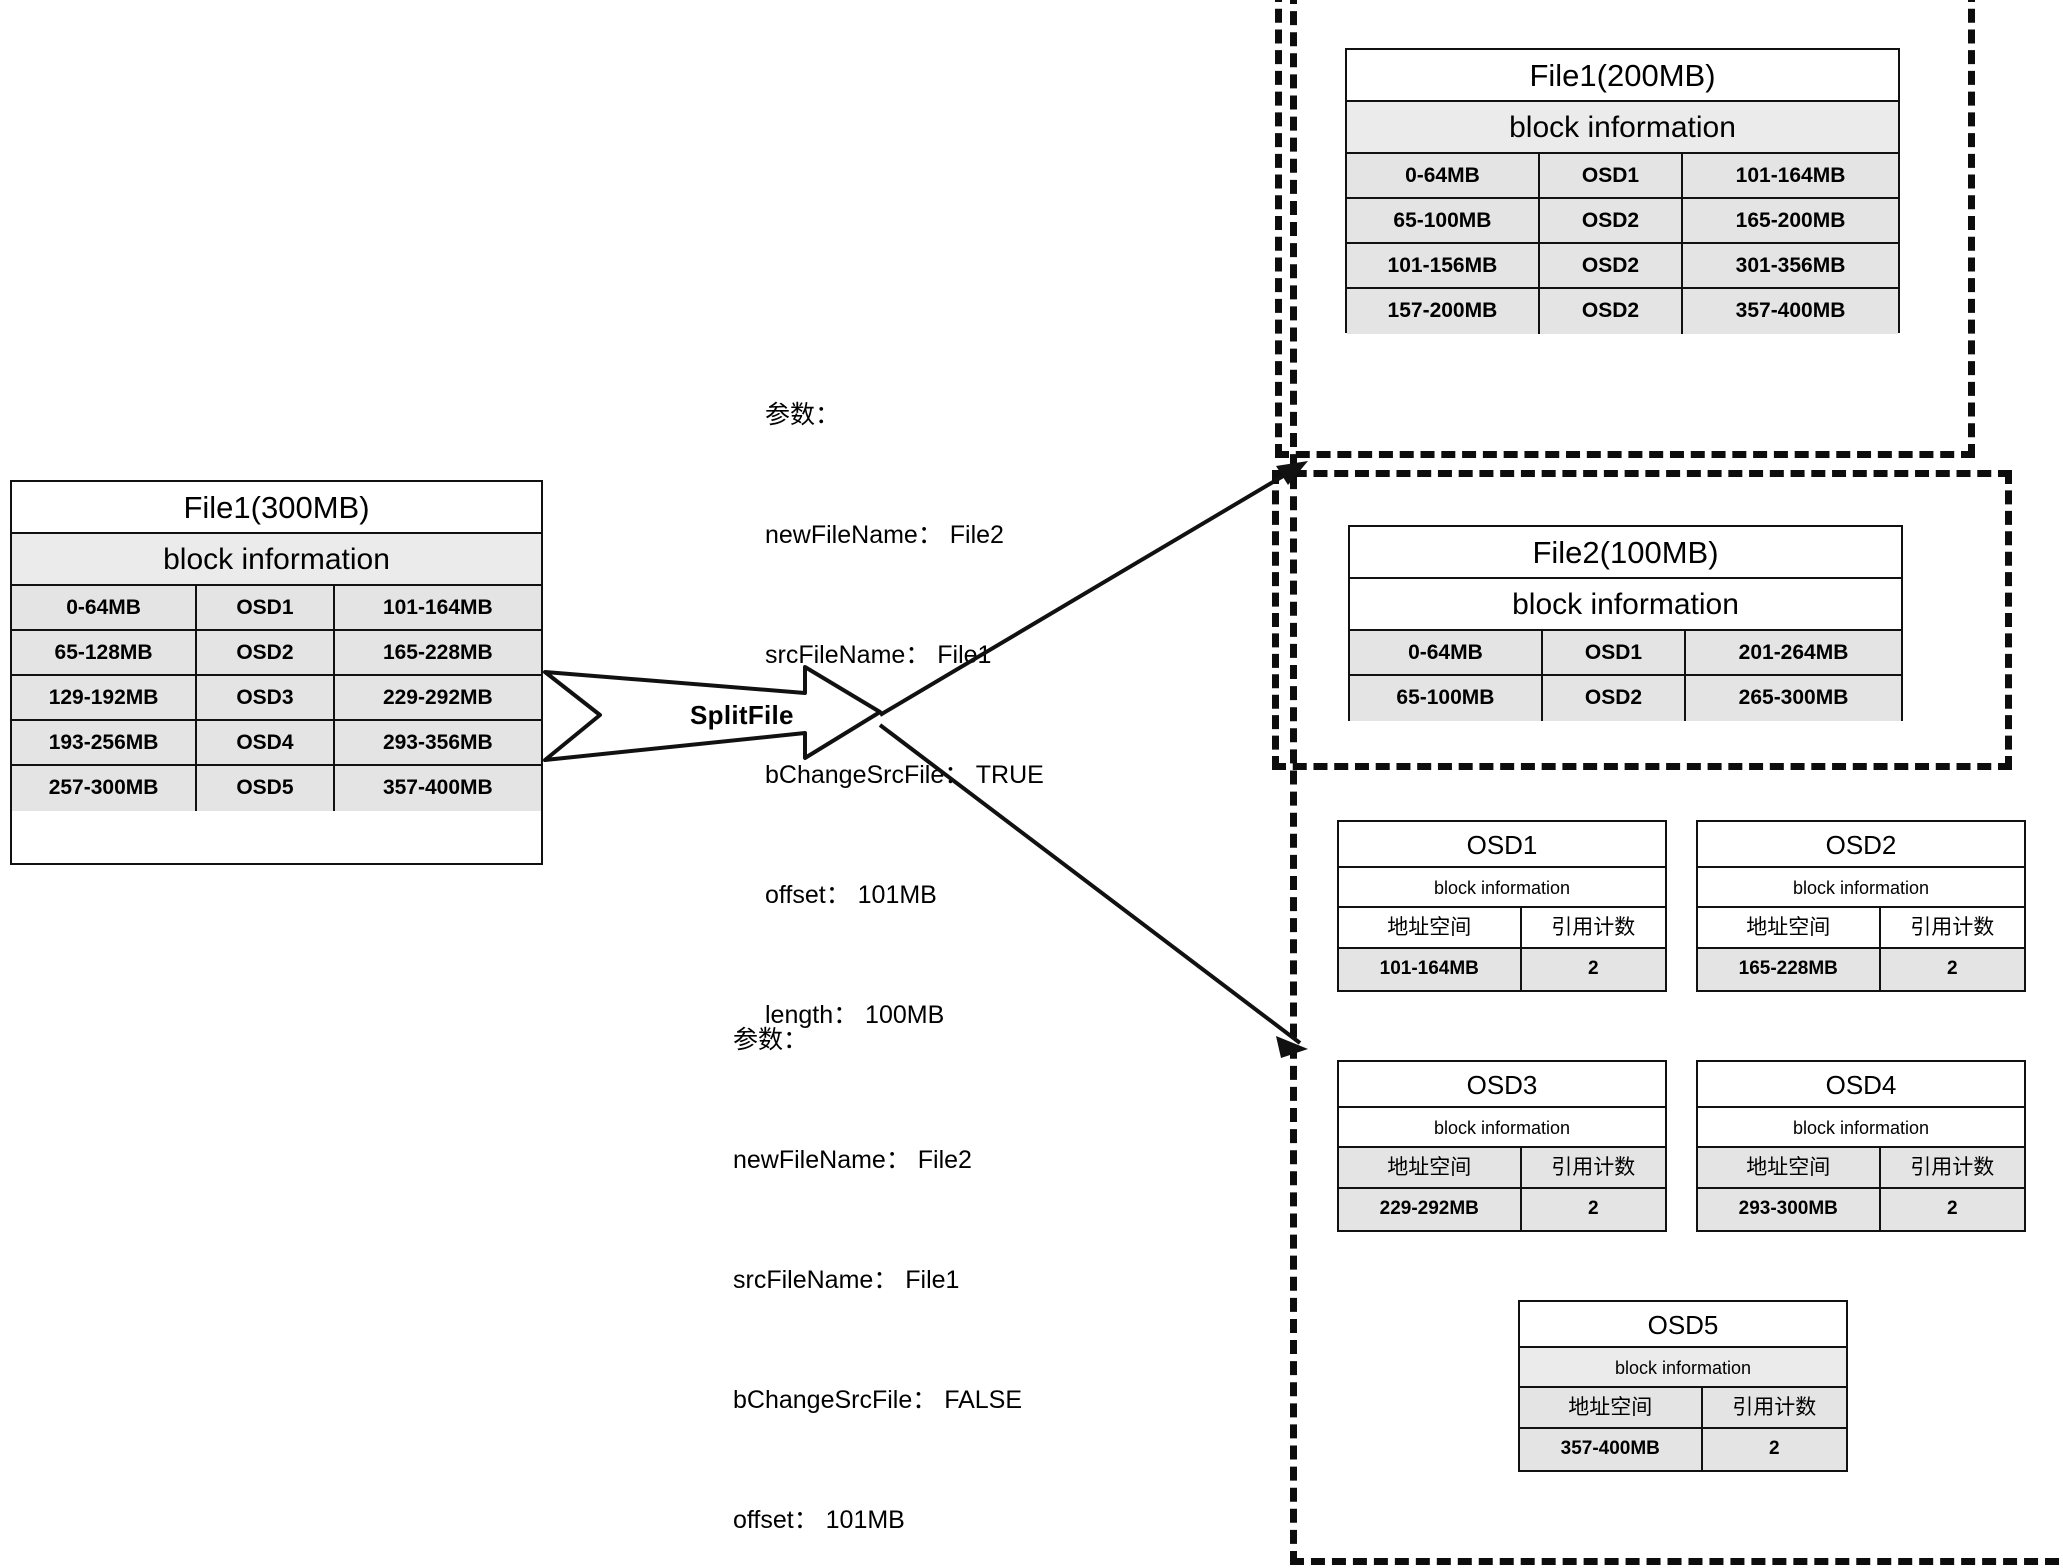 Image resolution: width=2063 pixels, height=1568 pixels. I want to click on params-false-line-4: offset： 101MB, so click(819, 1520).